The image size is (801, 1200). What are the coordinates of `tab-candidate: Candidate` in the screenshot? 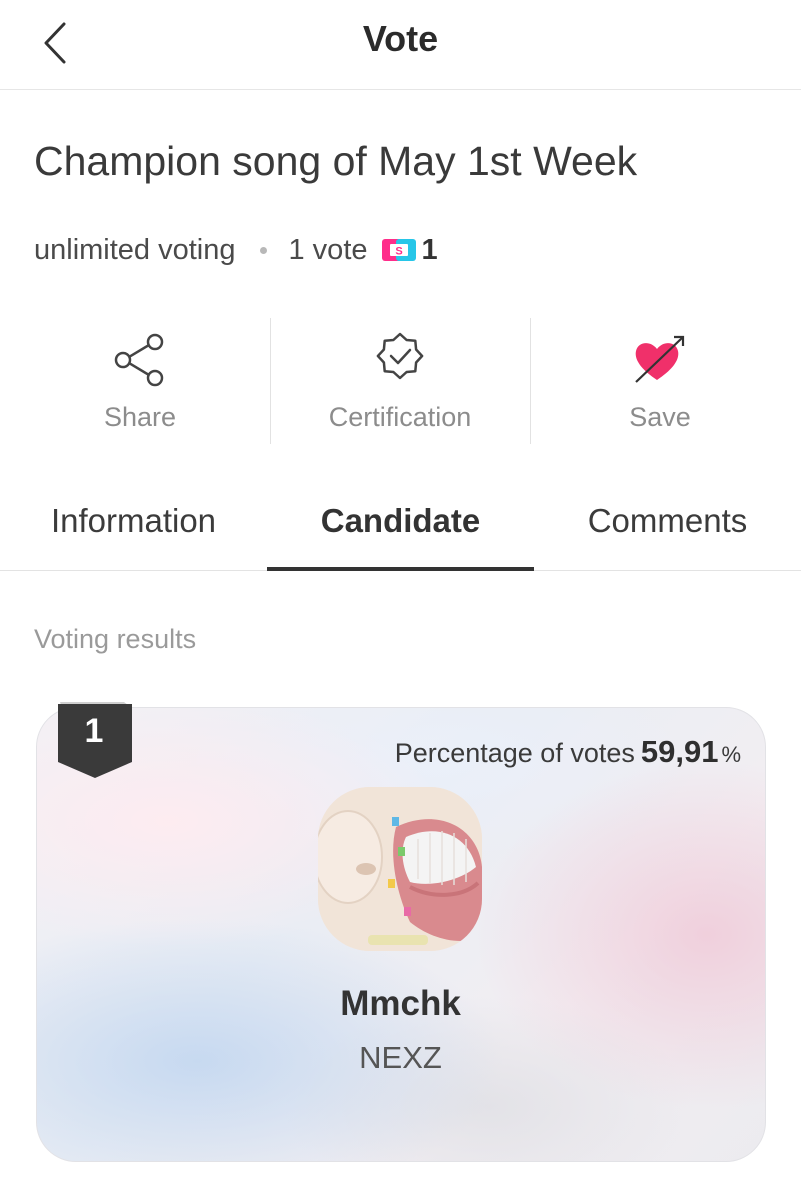 It's located at (400, 529).